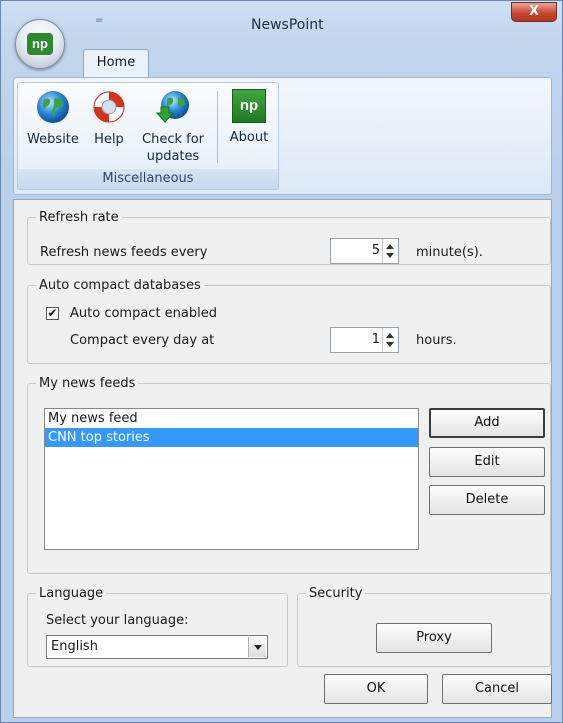 This screenshot has width=563, height=723. I want to click on ribbon-separator, so click(217, 127).